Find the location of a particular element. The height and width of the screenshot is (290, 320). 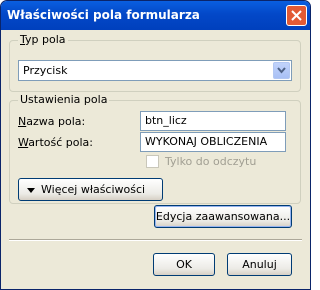

dropdown-button is located at coordinates (281, 70).